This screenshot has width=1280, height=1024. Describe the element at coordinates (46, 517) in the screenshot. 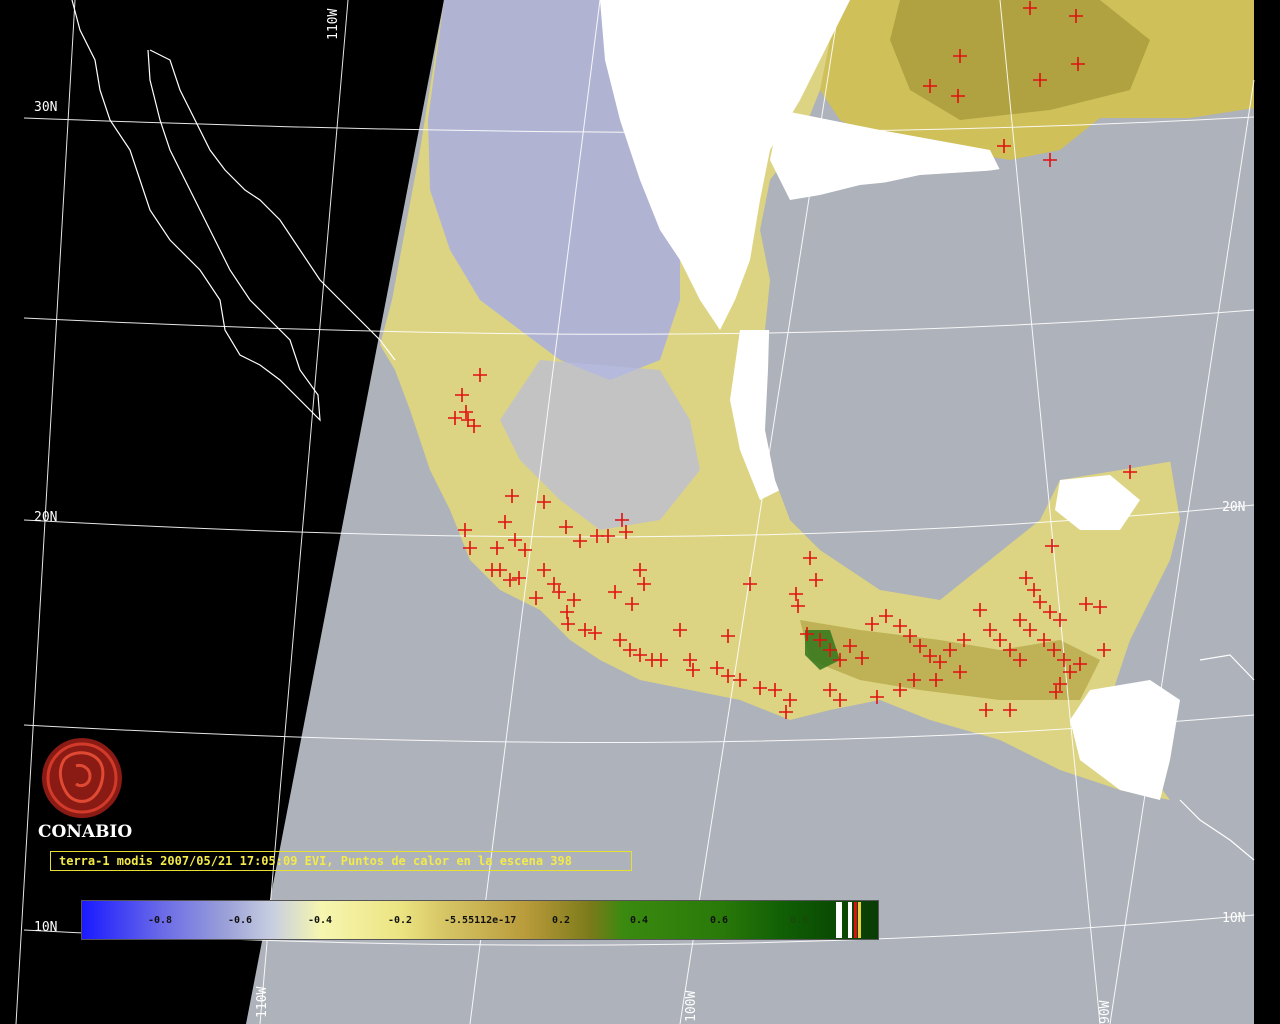

I see `lat-label-20n-west: 20N` at that location.